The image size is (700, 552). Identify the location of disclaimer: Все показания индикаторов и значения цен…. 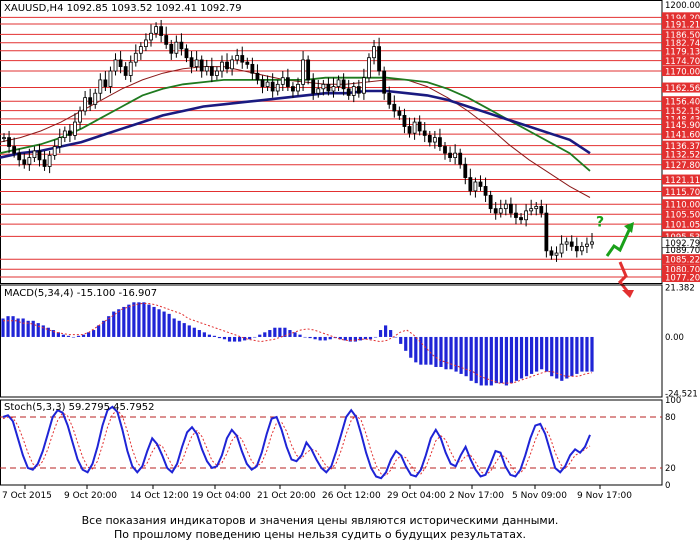
(320, 528).